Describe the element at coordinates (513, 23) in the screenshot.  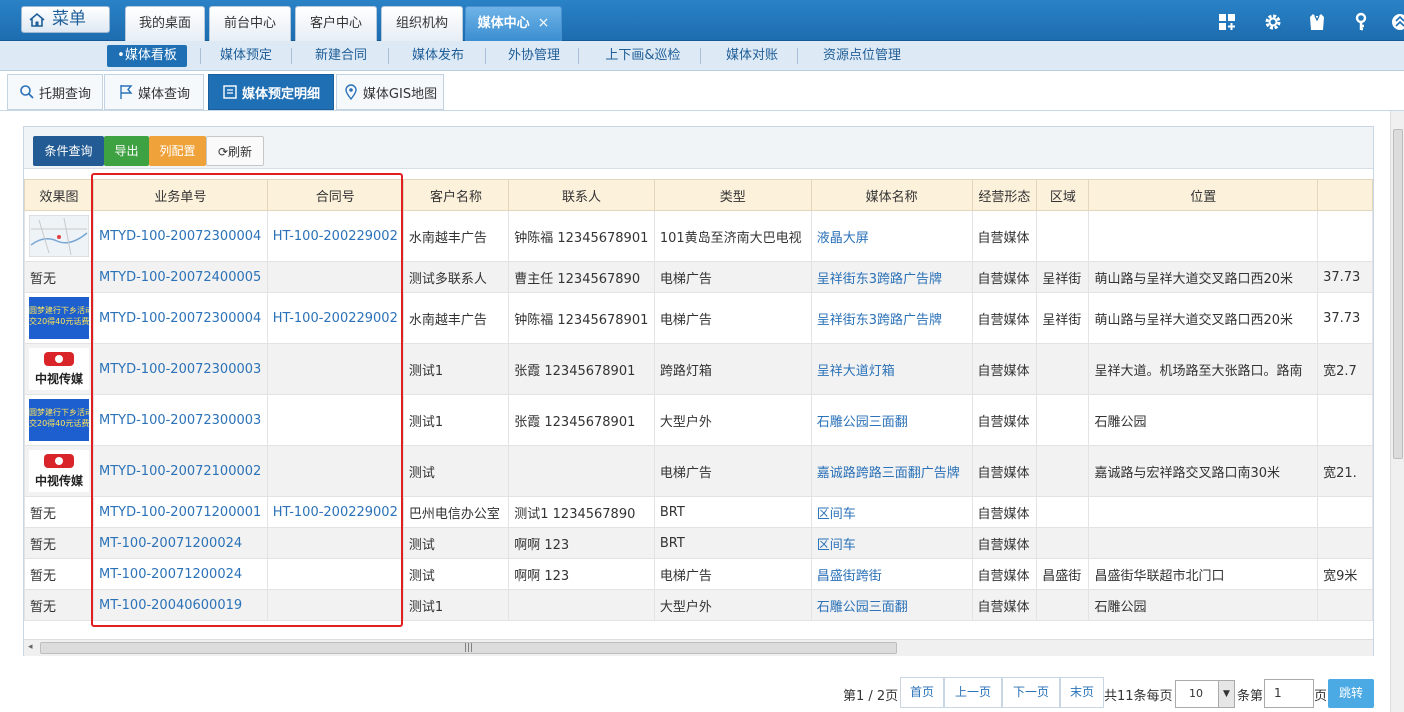
I see `tab-media-center: 媒体中心 ×` at that location.